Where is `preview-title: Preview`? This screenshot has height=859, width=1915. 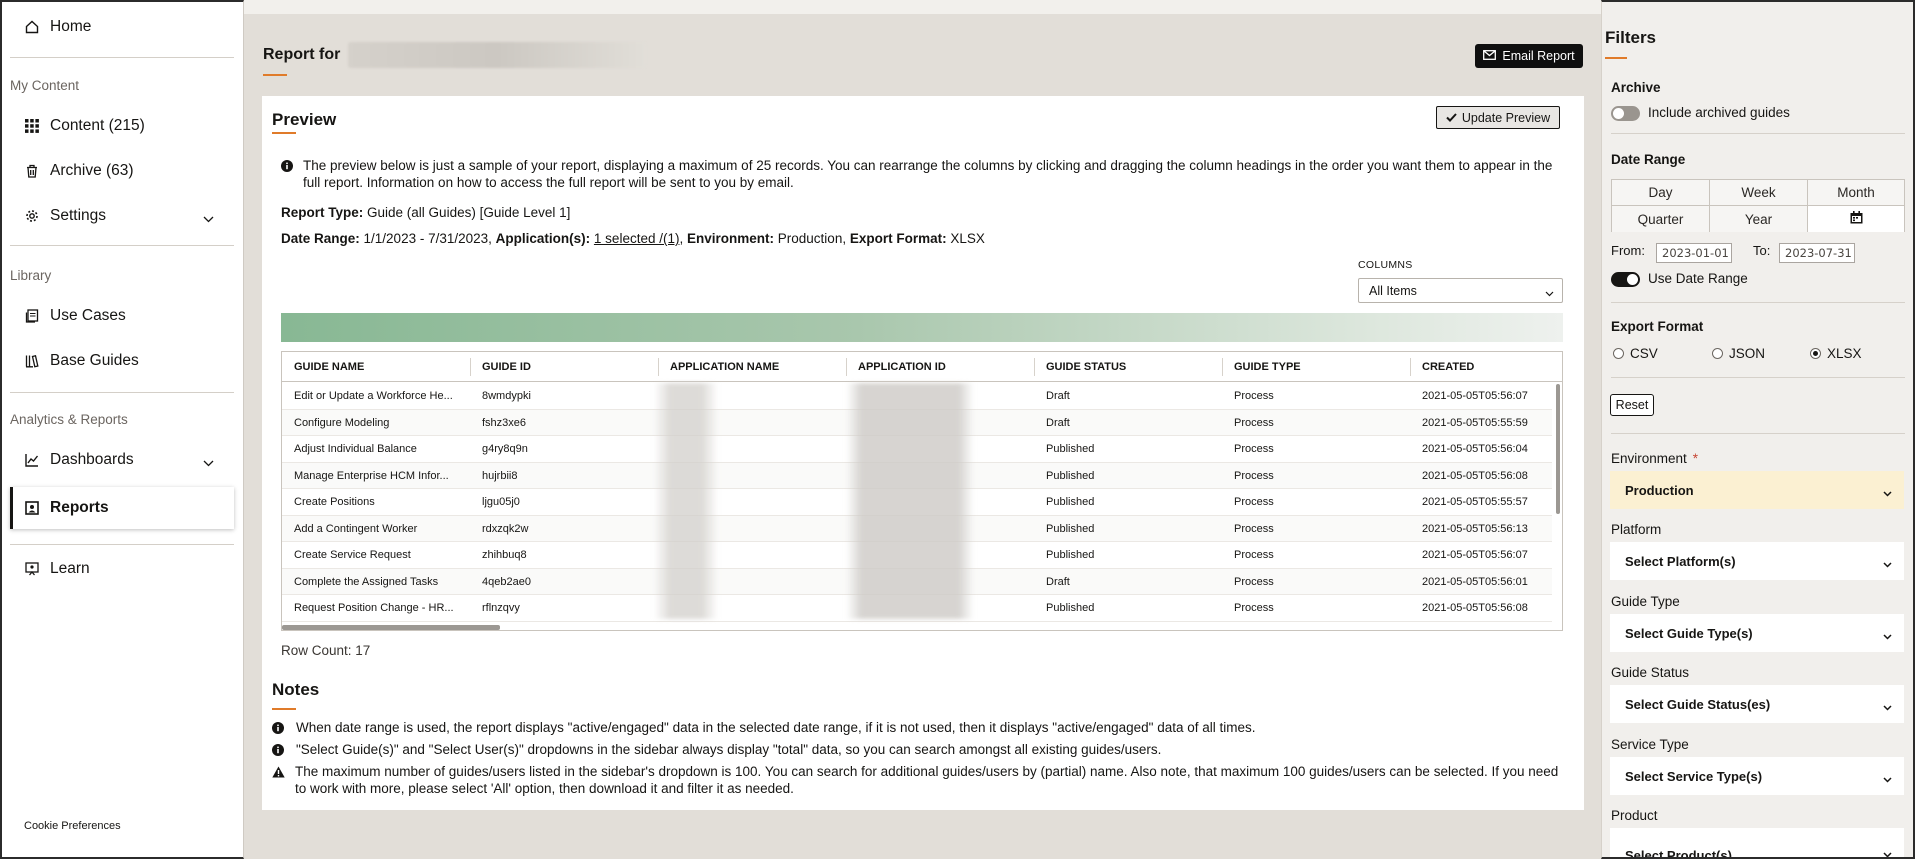 preview-title: Preview is located at coordinates (304, 119).